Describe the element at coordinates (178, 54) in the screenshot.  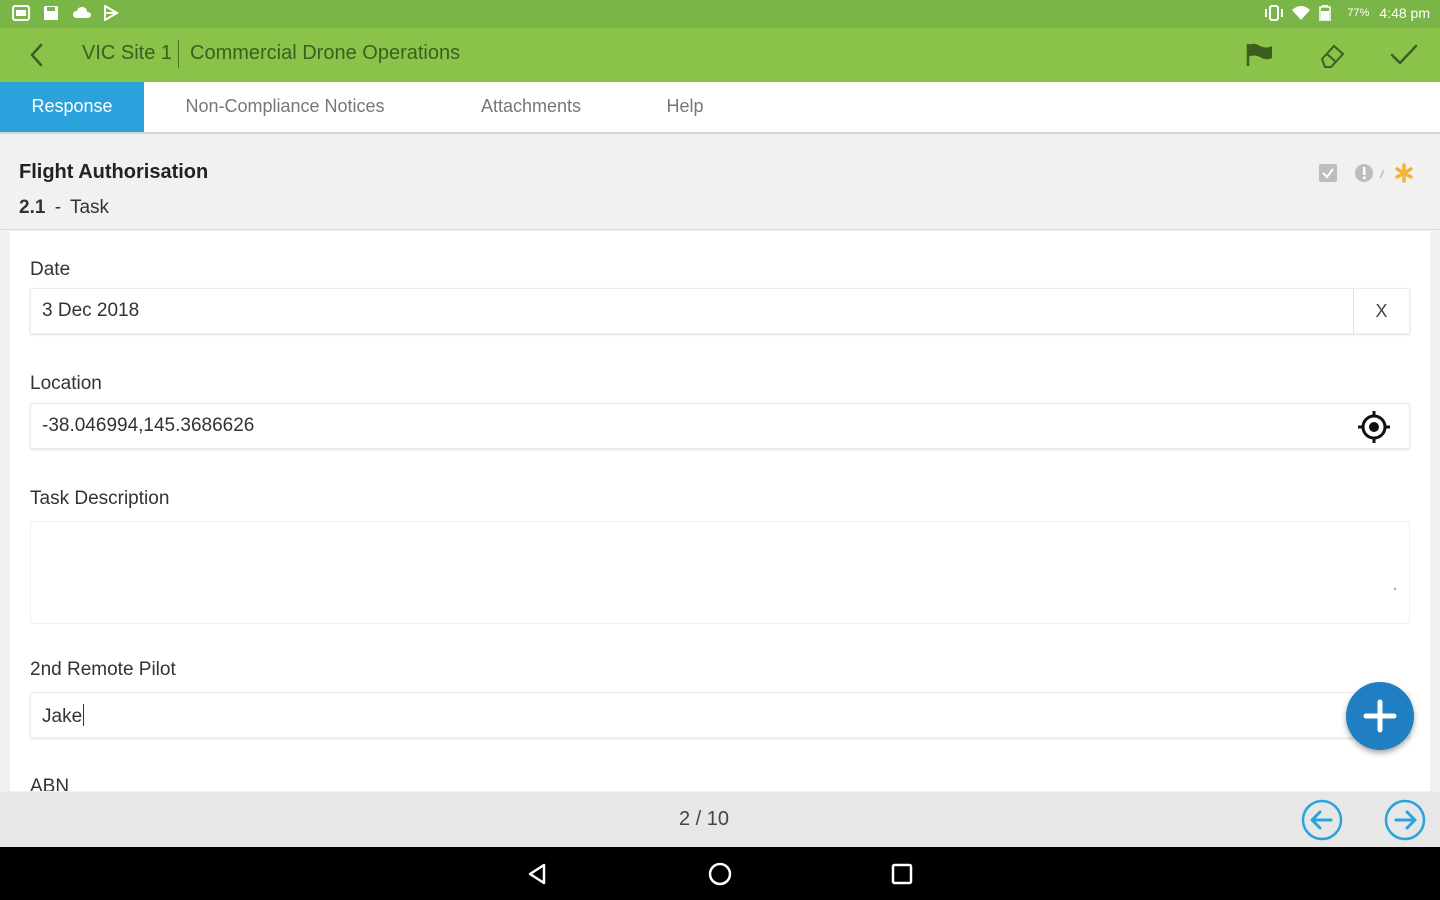
I see `title-divider` at that location.